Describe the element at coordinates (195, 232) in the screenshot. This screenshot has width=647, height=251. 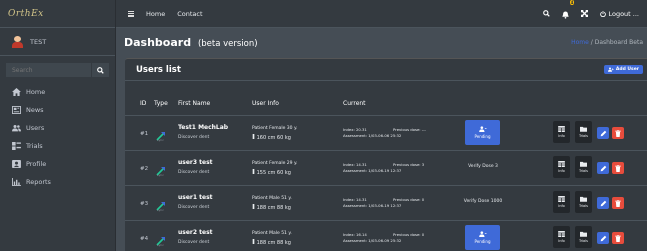
I see `first-name: user2 test` at that location.